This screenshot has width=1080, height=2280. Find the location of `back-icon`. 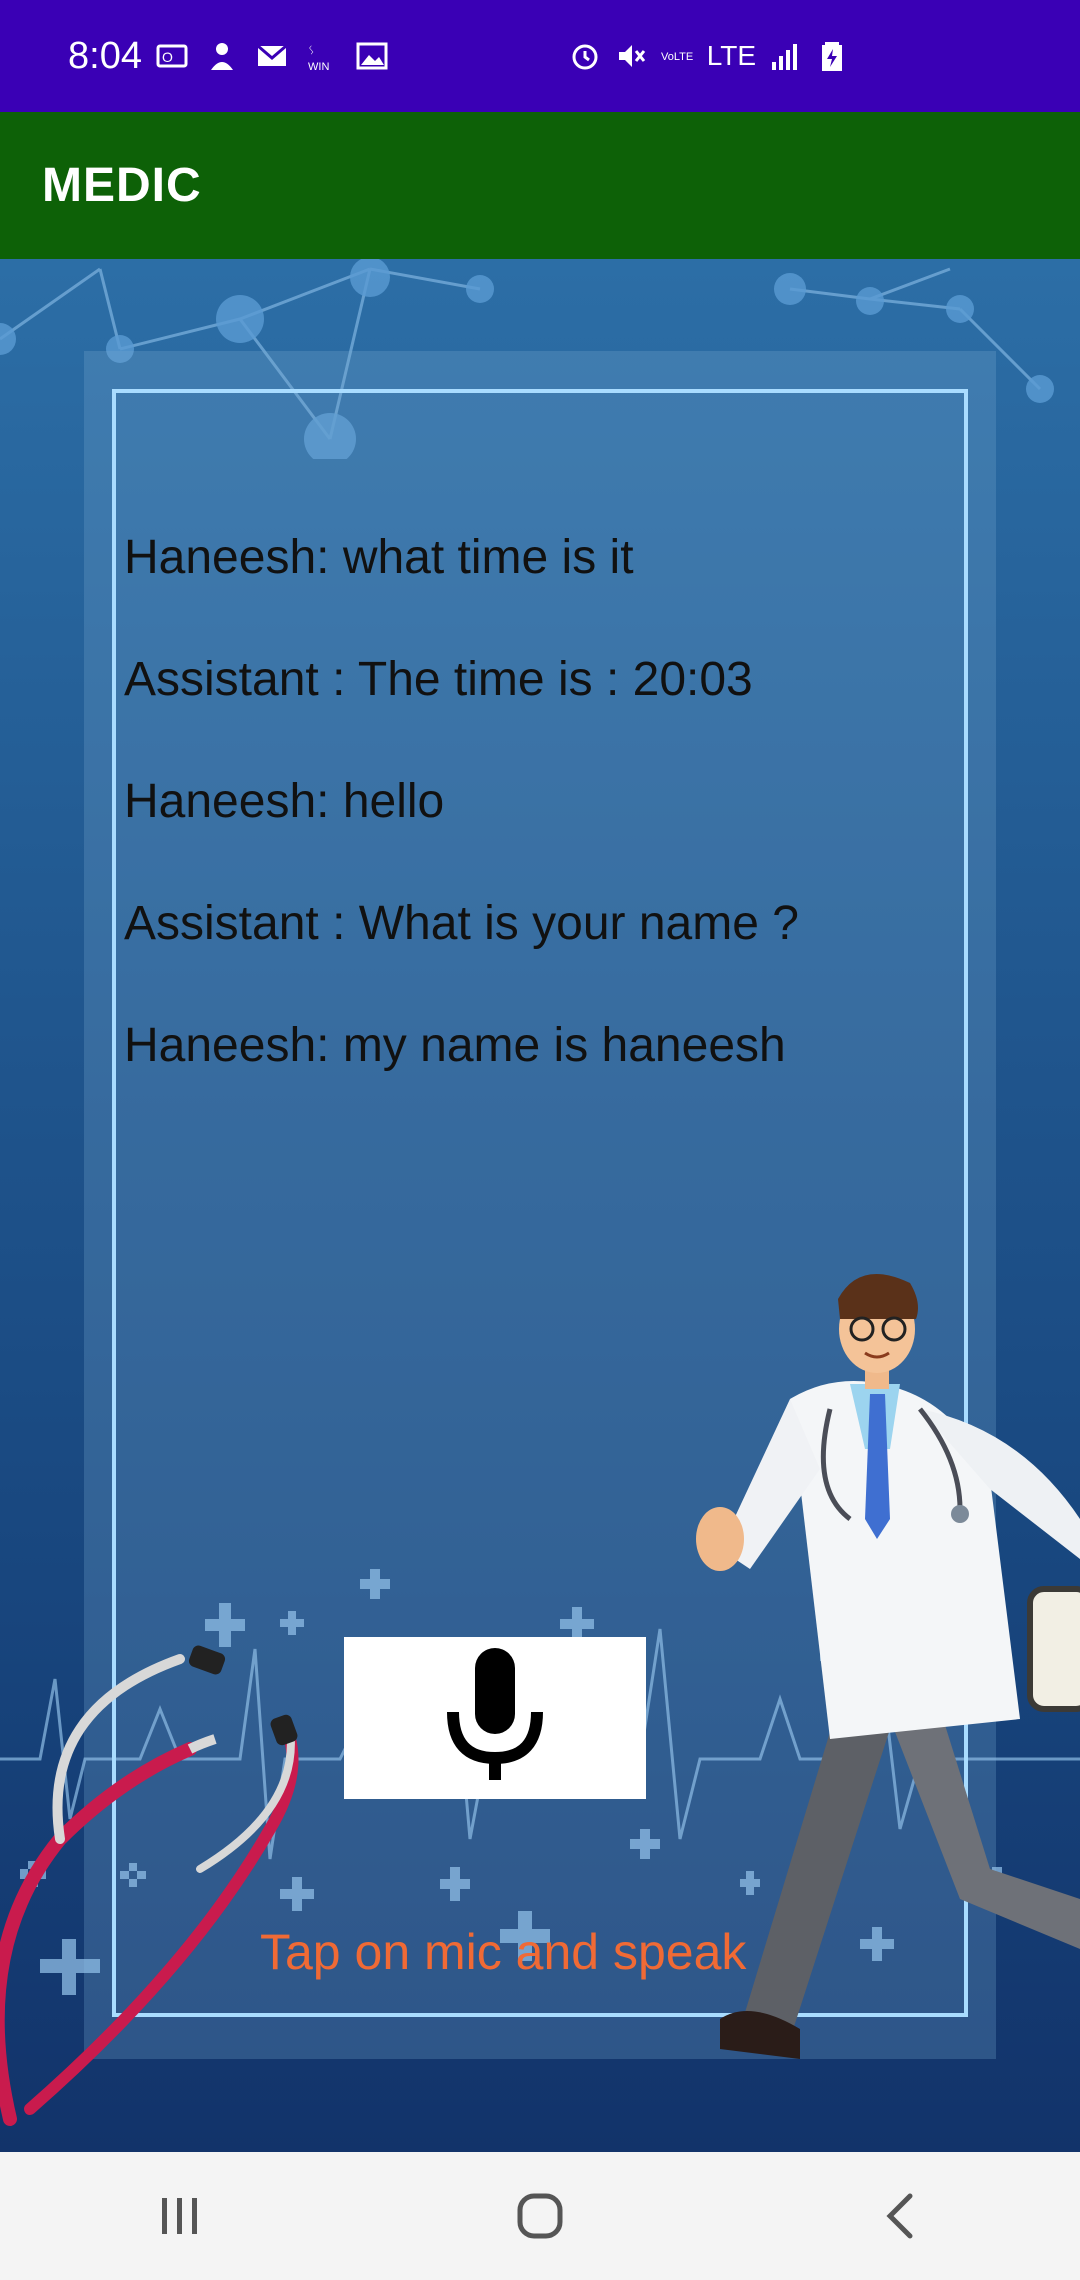

back-icon is located at coordinates (899, 2216).